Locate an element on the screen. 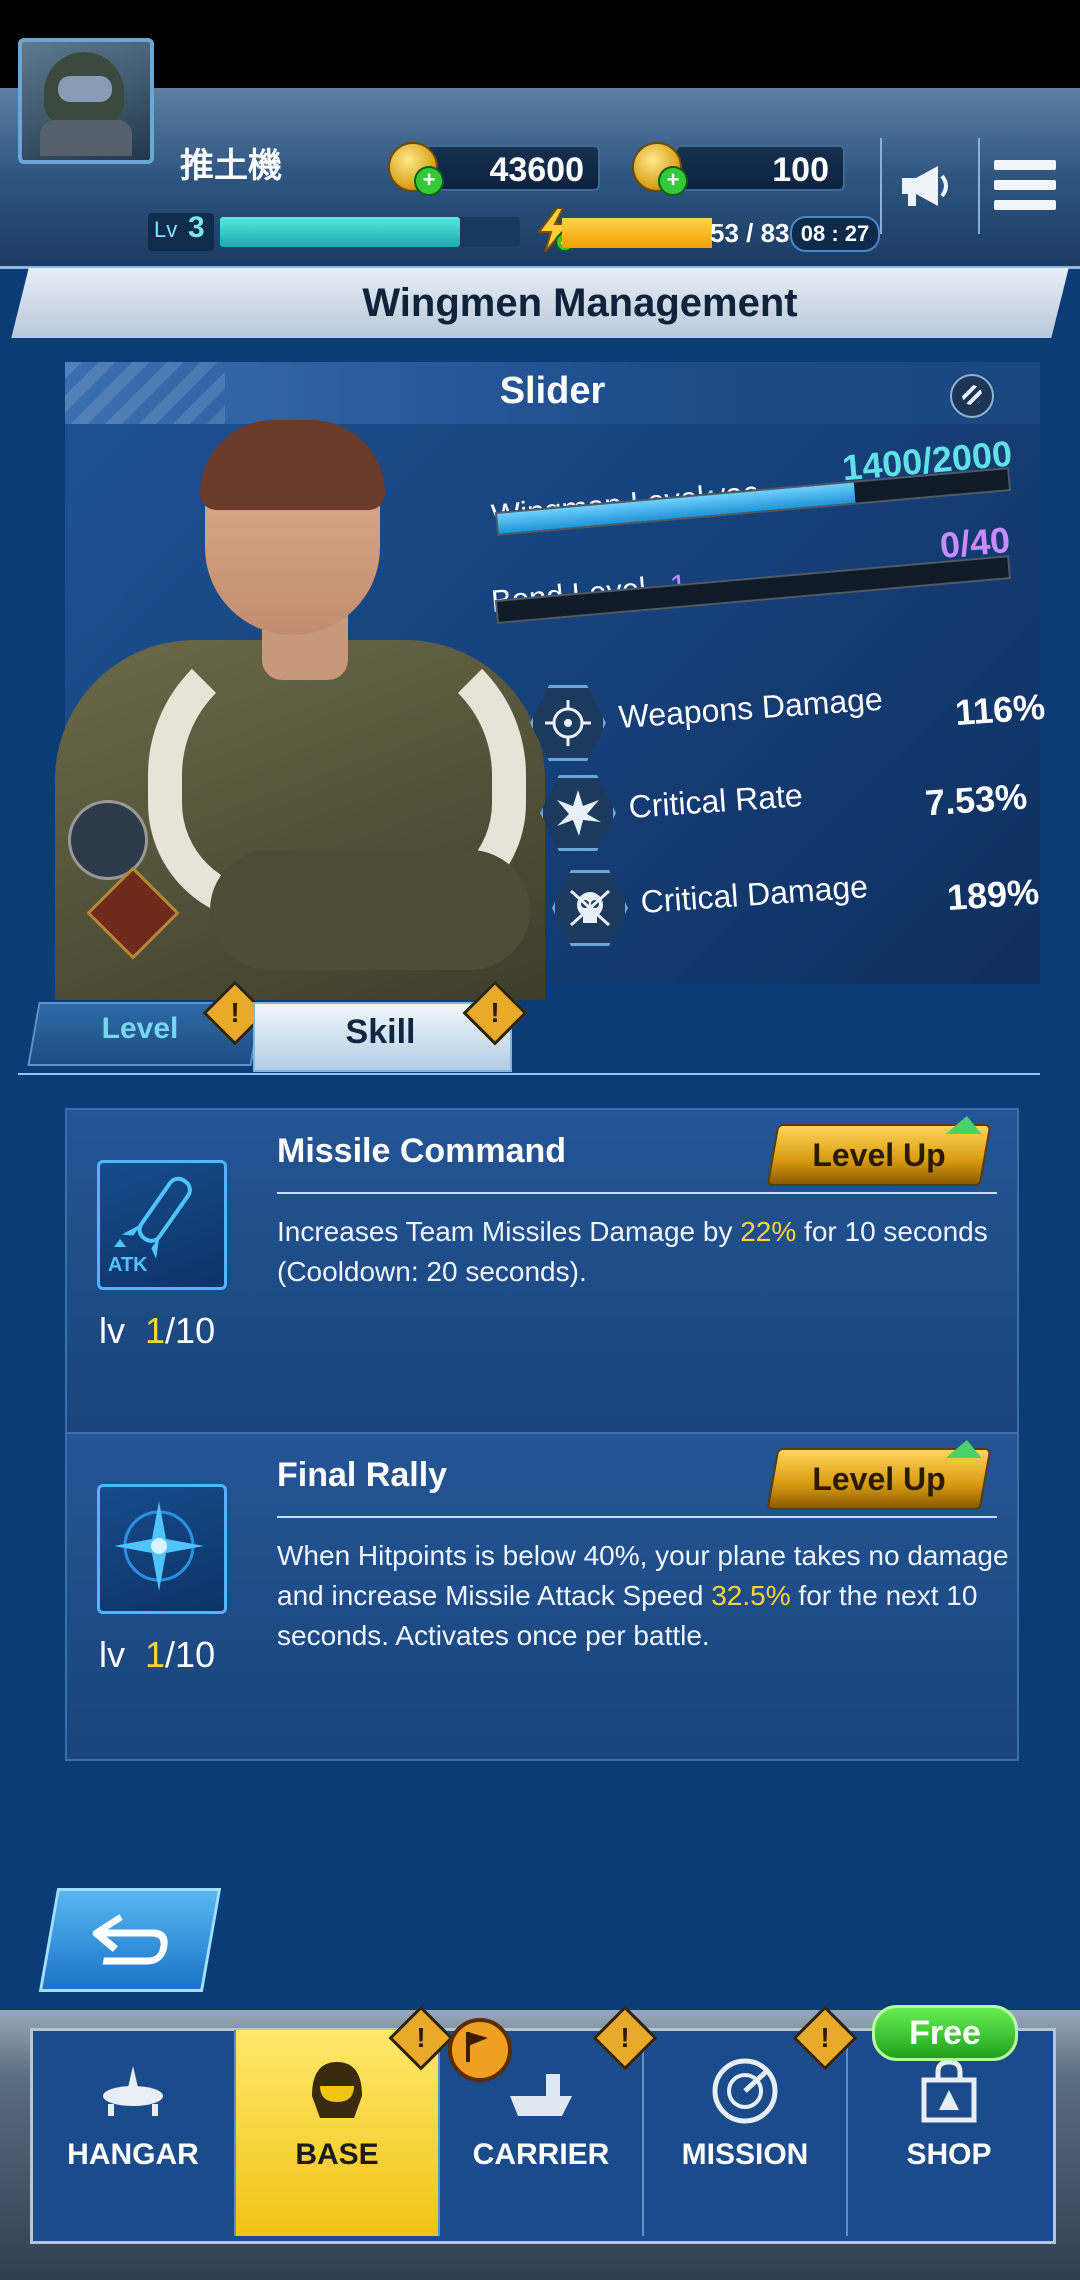 This screenshot has width=1080, height=2280. back-button is located at coordinates (130, 1940).